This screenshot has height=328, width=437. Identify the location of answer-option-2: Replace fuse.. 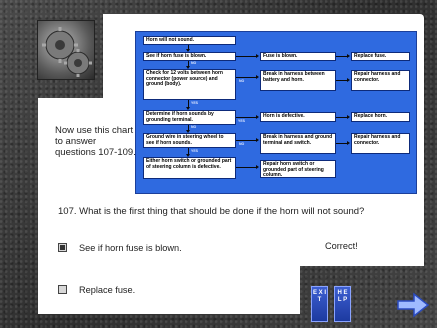
(96, 290).